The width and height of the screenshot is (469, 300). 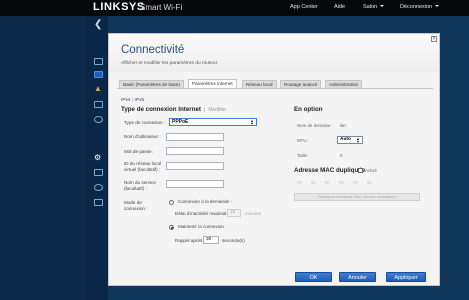 I want to click on mac-part-6: 00, so click(x=369, y=182).